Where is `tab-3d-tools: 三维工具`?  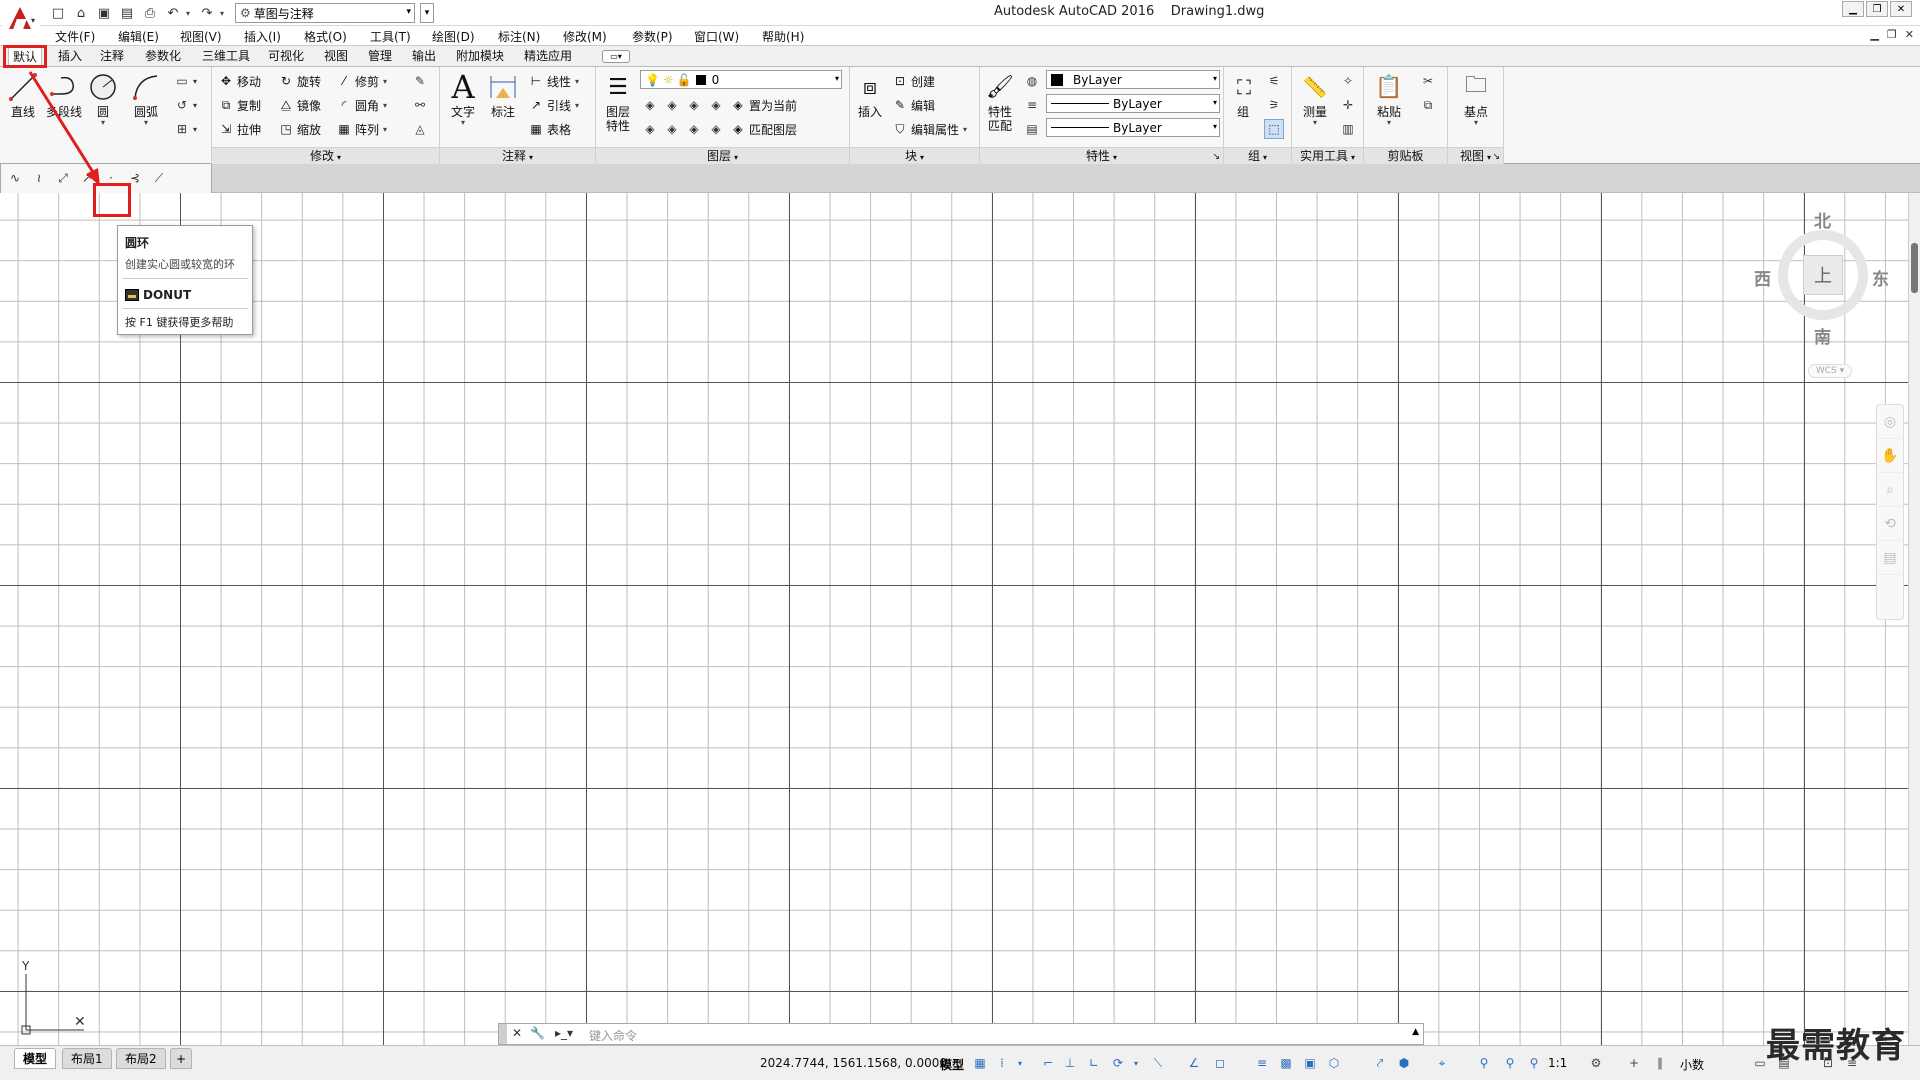 tab-3d-tools: 三维工具 is located at coordinates (226, 56).